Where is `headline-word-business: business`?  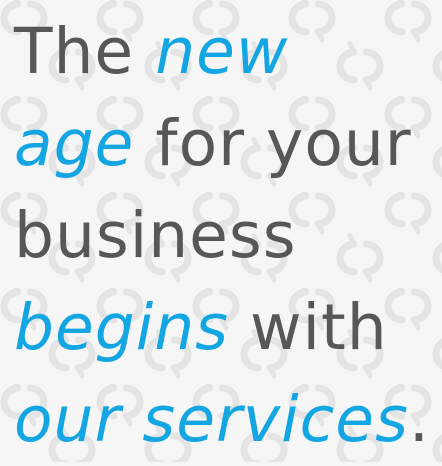 headline-word-business: business is located at coordinates (155, 235).